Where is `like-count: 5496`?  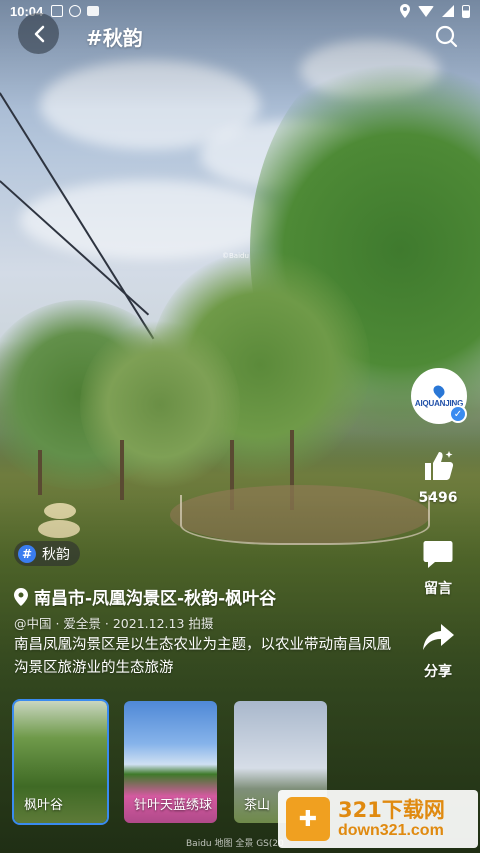 like-count: 5496 is located at coordinates (438, 498).